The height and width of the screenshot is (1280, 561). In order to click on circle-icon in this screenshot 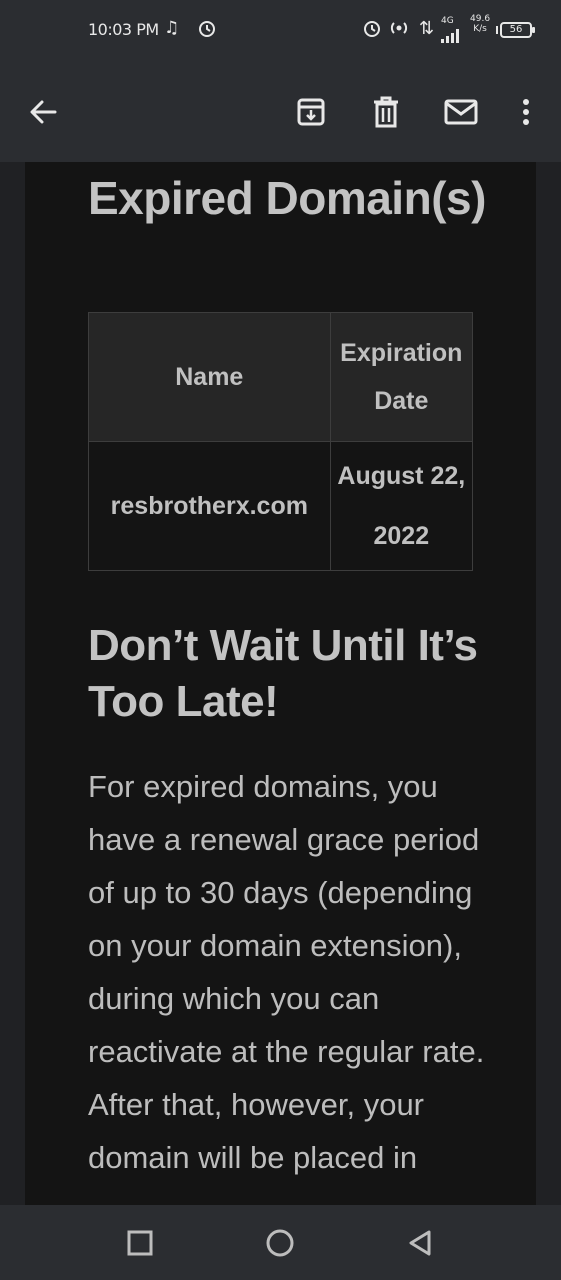, I will do `click(280, 1243)`.